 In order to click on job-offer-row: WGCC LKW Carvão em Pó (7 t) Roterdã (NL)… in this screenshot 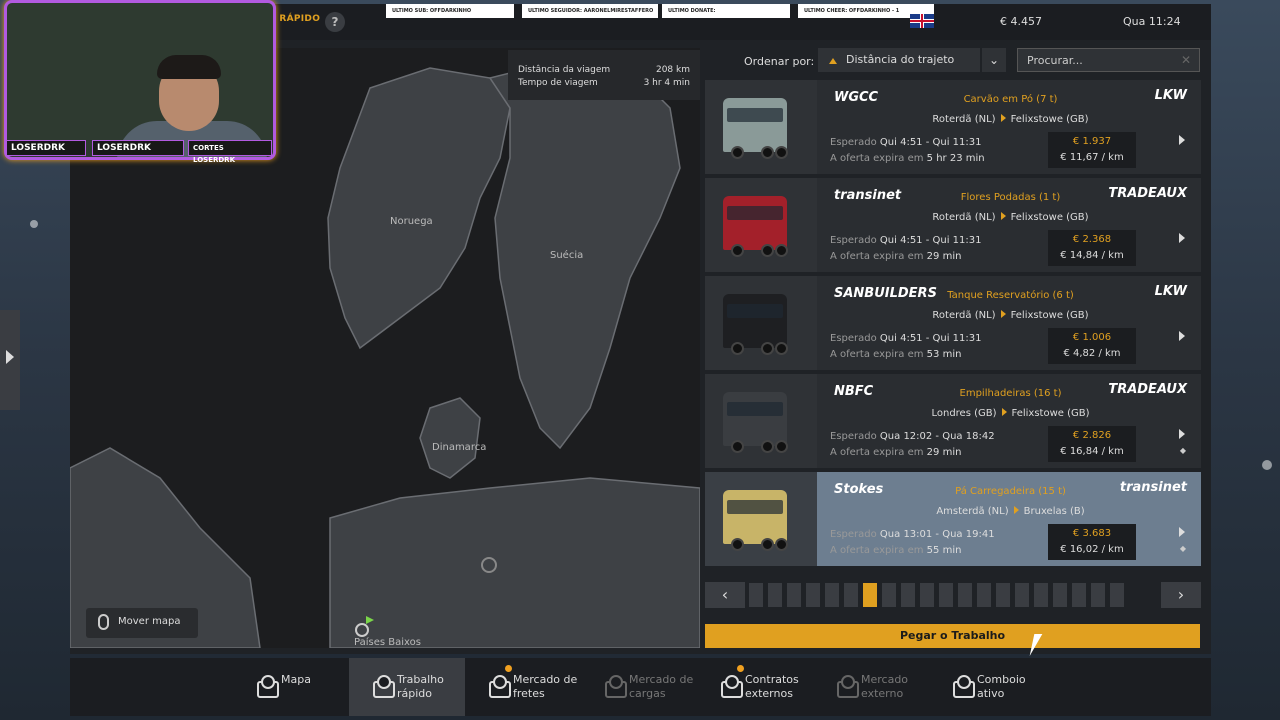, I will do `click(953, 127)`.